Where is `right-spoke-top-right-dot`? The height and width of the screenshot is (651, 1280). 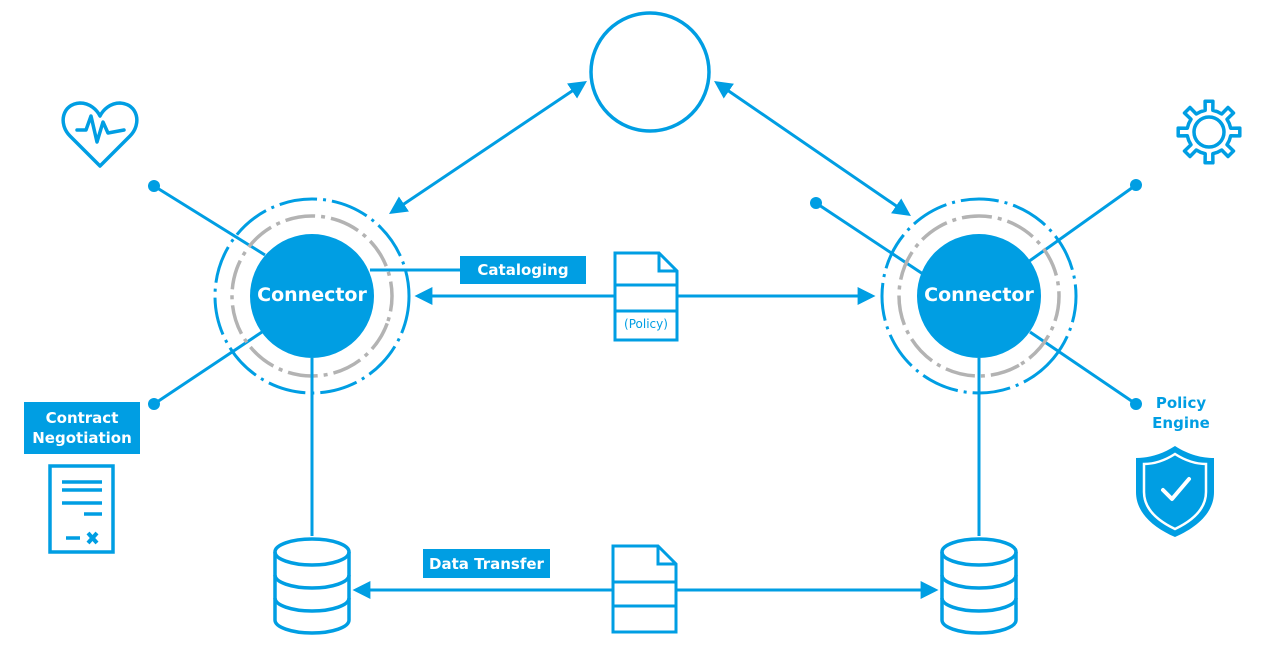
right-spoke-top-right-dot is located at coordinates (1136, 185).